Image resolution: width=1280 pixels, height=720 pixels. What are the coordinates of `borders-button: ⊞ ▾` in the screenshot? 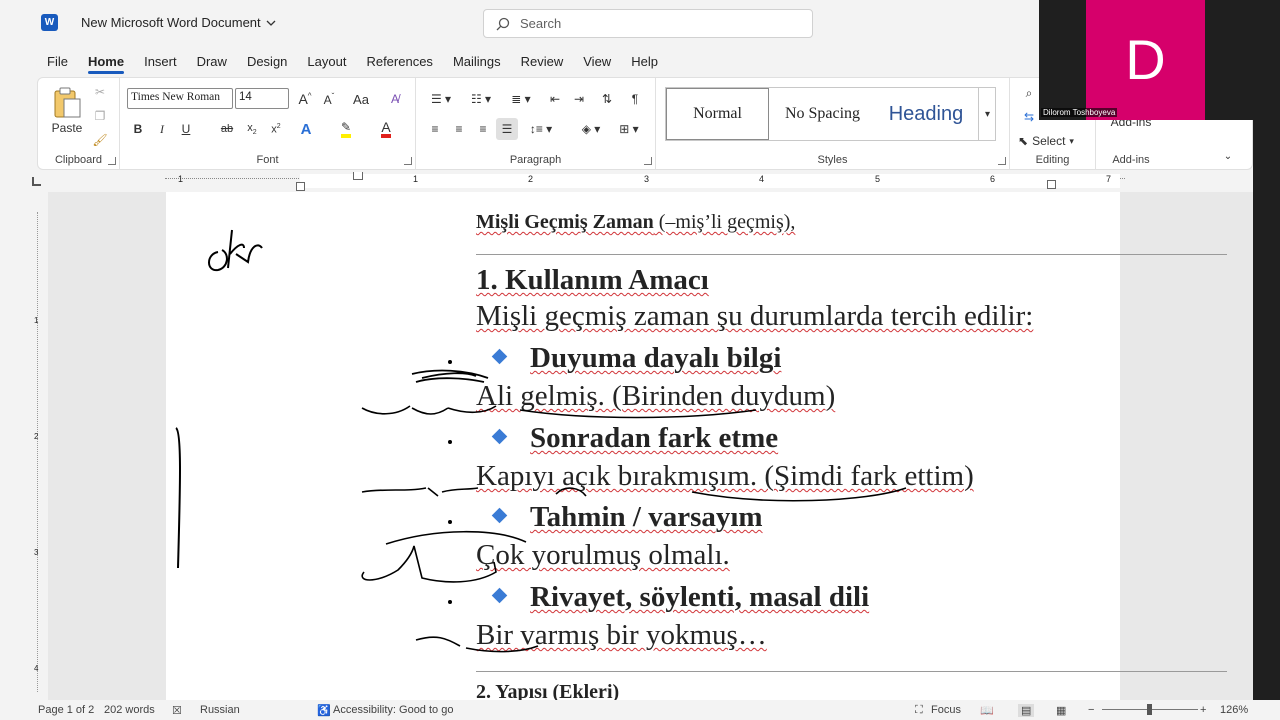 It's located at (629, 129).